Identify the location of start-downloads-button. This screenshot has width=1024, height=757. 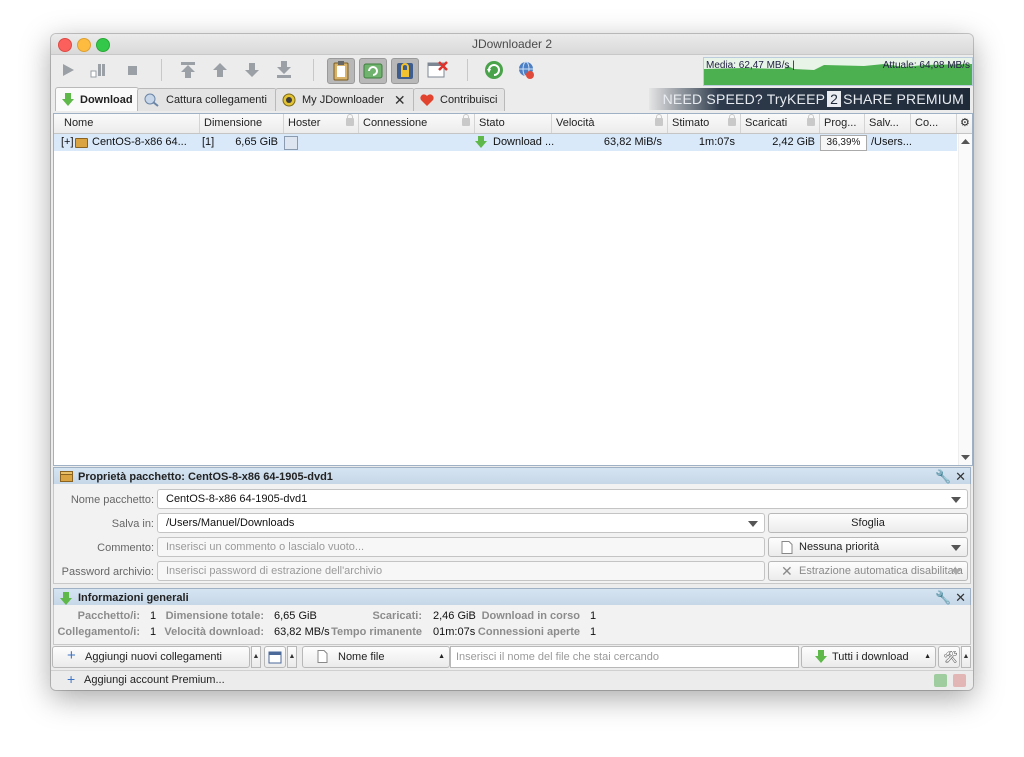
(68, 70).